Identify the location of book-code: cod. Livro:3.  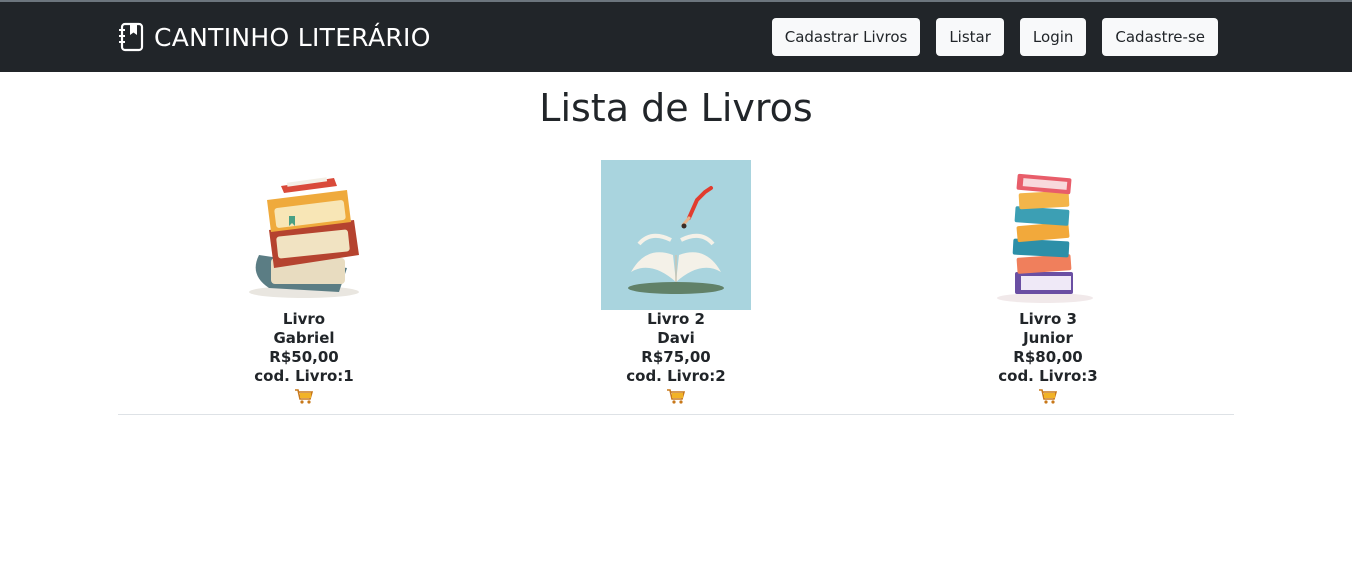
(1048, 376).